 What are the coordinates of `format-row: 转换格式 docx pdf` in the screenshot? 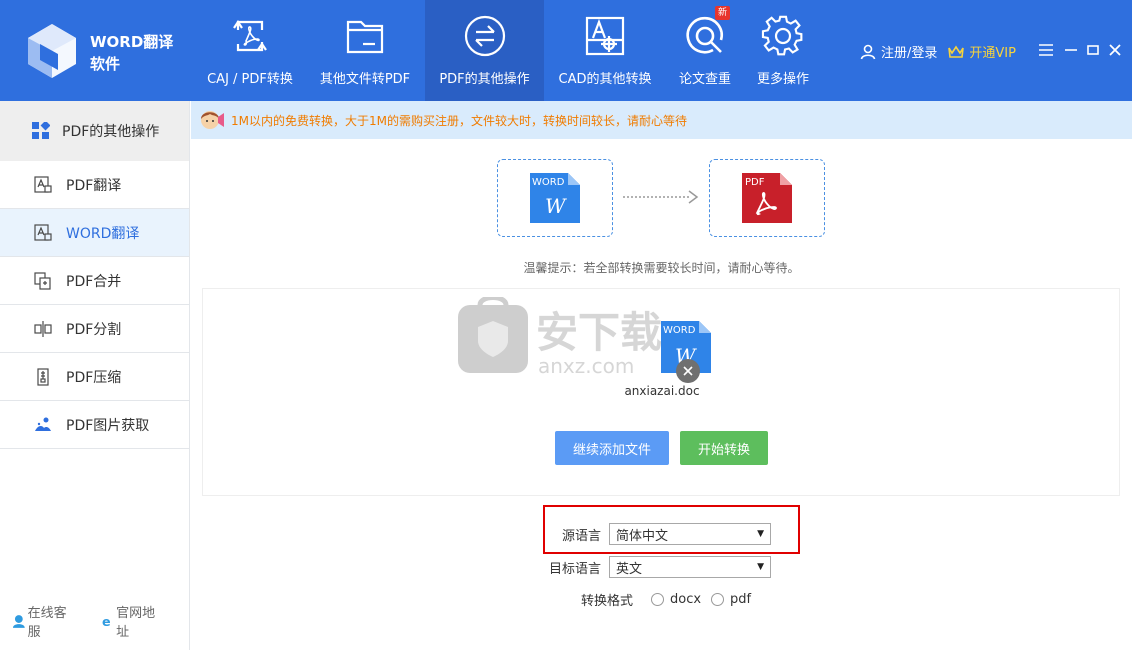 It's located at (644, 599).